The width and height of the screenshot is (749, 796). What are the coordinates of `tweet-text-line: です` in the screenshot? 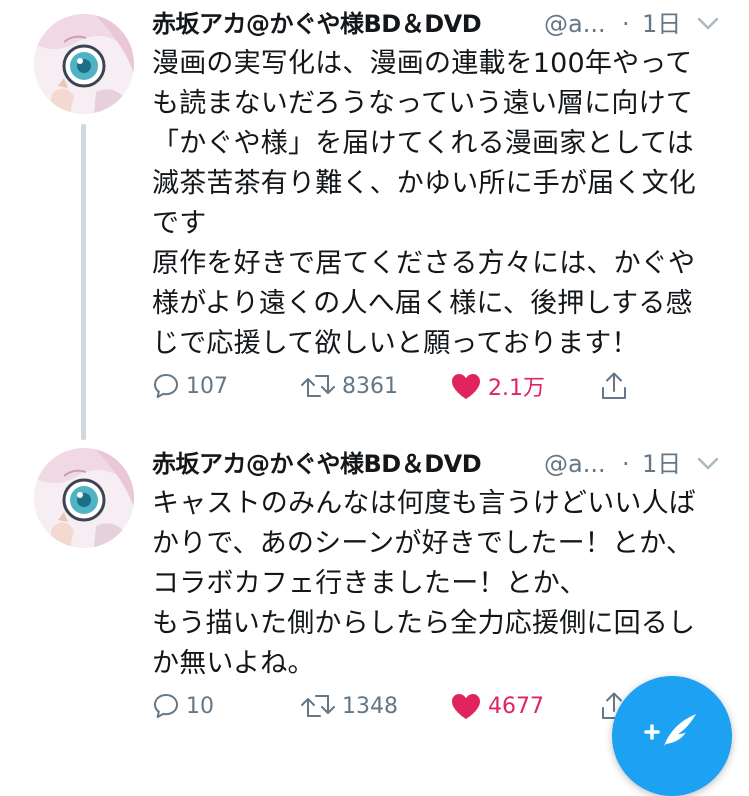 It's located at (179, 223).